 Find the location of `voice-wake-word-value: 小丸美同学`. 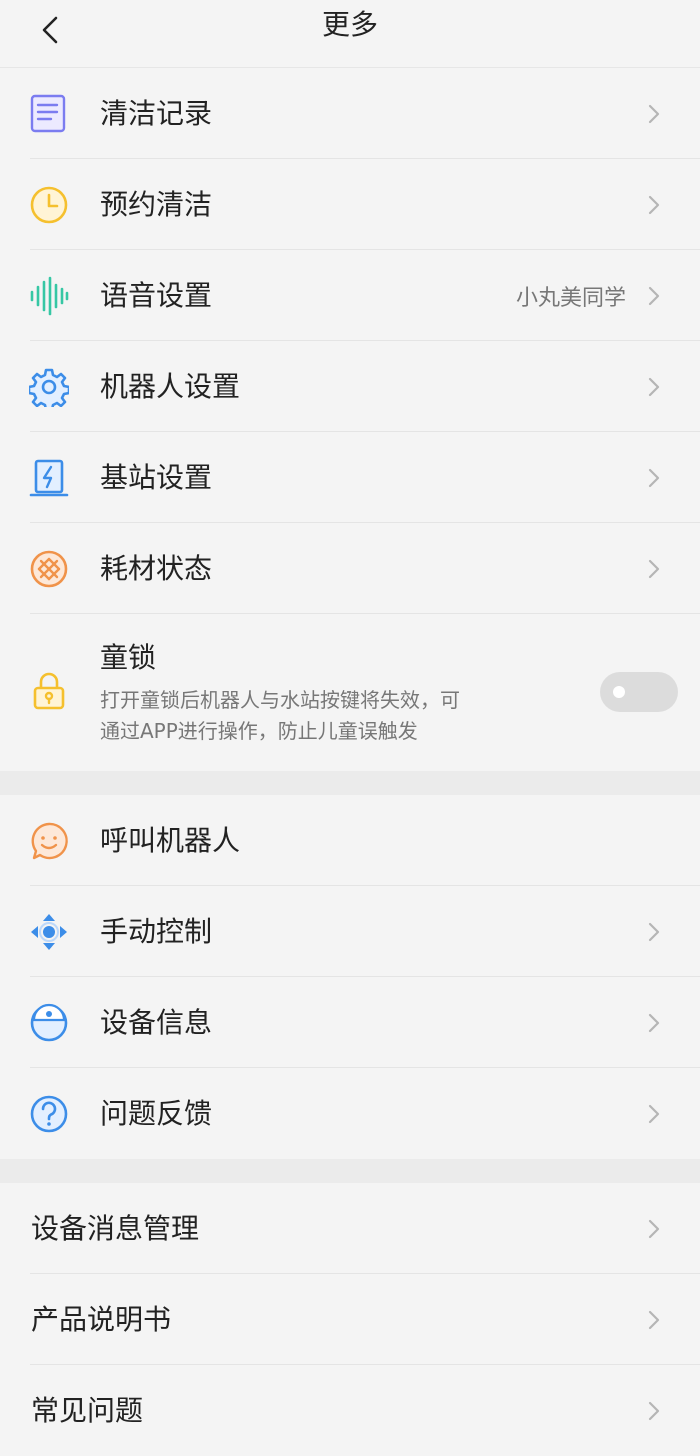

voice-wake-word-value: 小丸美同学 is located at coordinates (570, 298).